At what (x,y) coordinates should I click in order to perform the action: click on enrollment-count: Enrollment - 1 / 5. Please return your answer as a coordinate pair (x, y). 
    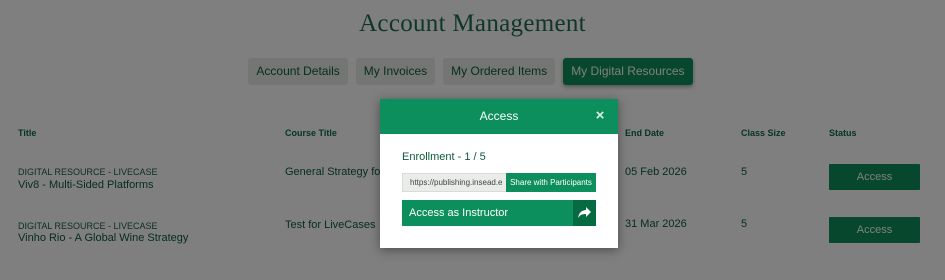
    Looking at the image, I should click on (444, 157).